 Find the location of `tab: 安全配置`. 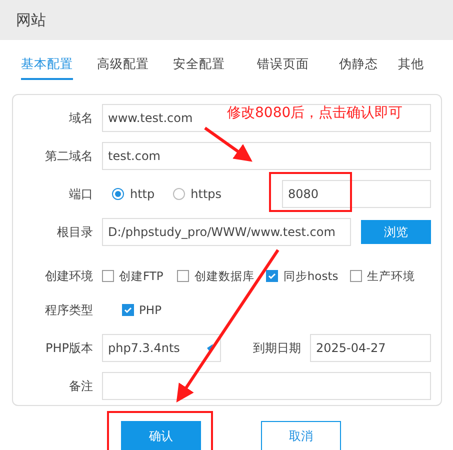

tab: 安全配置 is located at coordinates (199, 66).